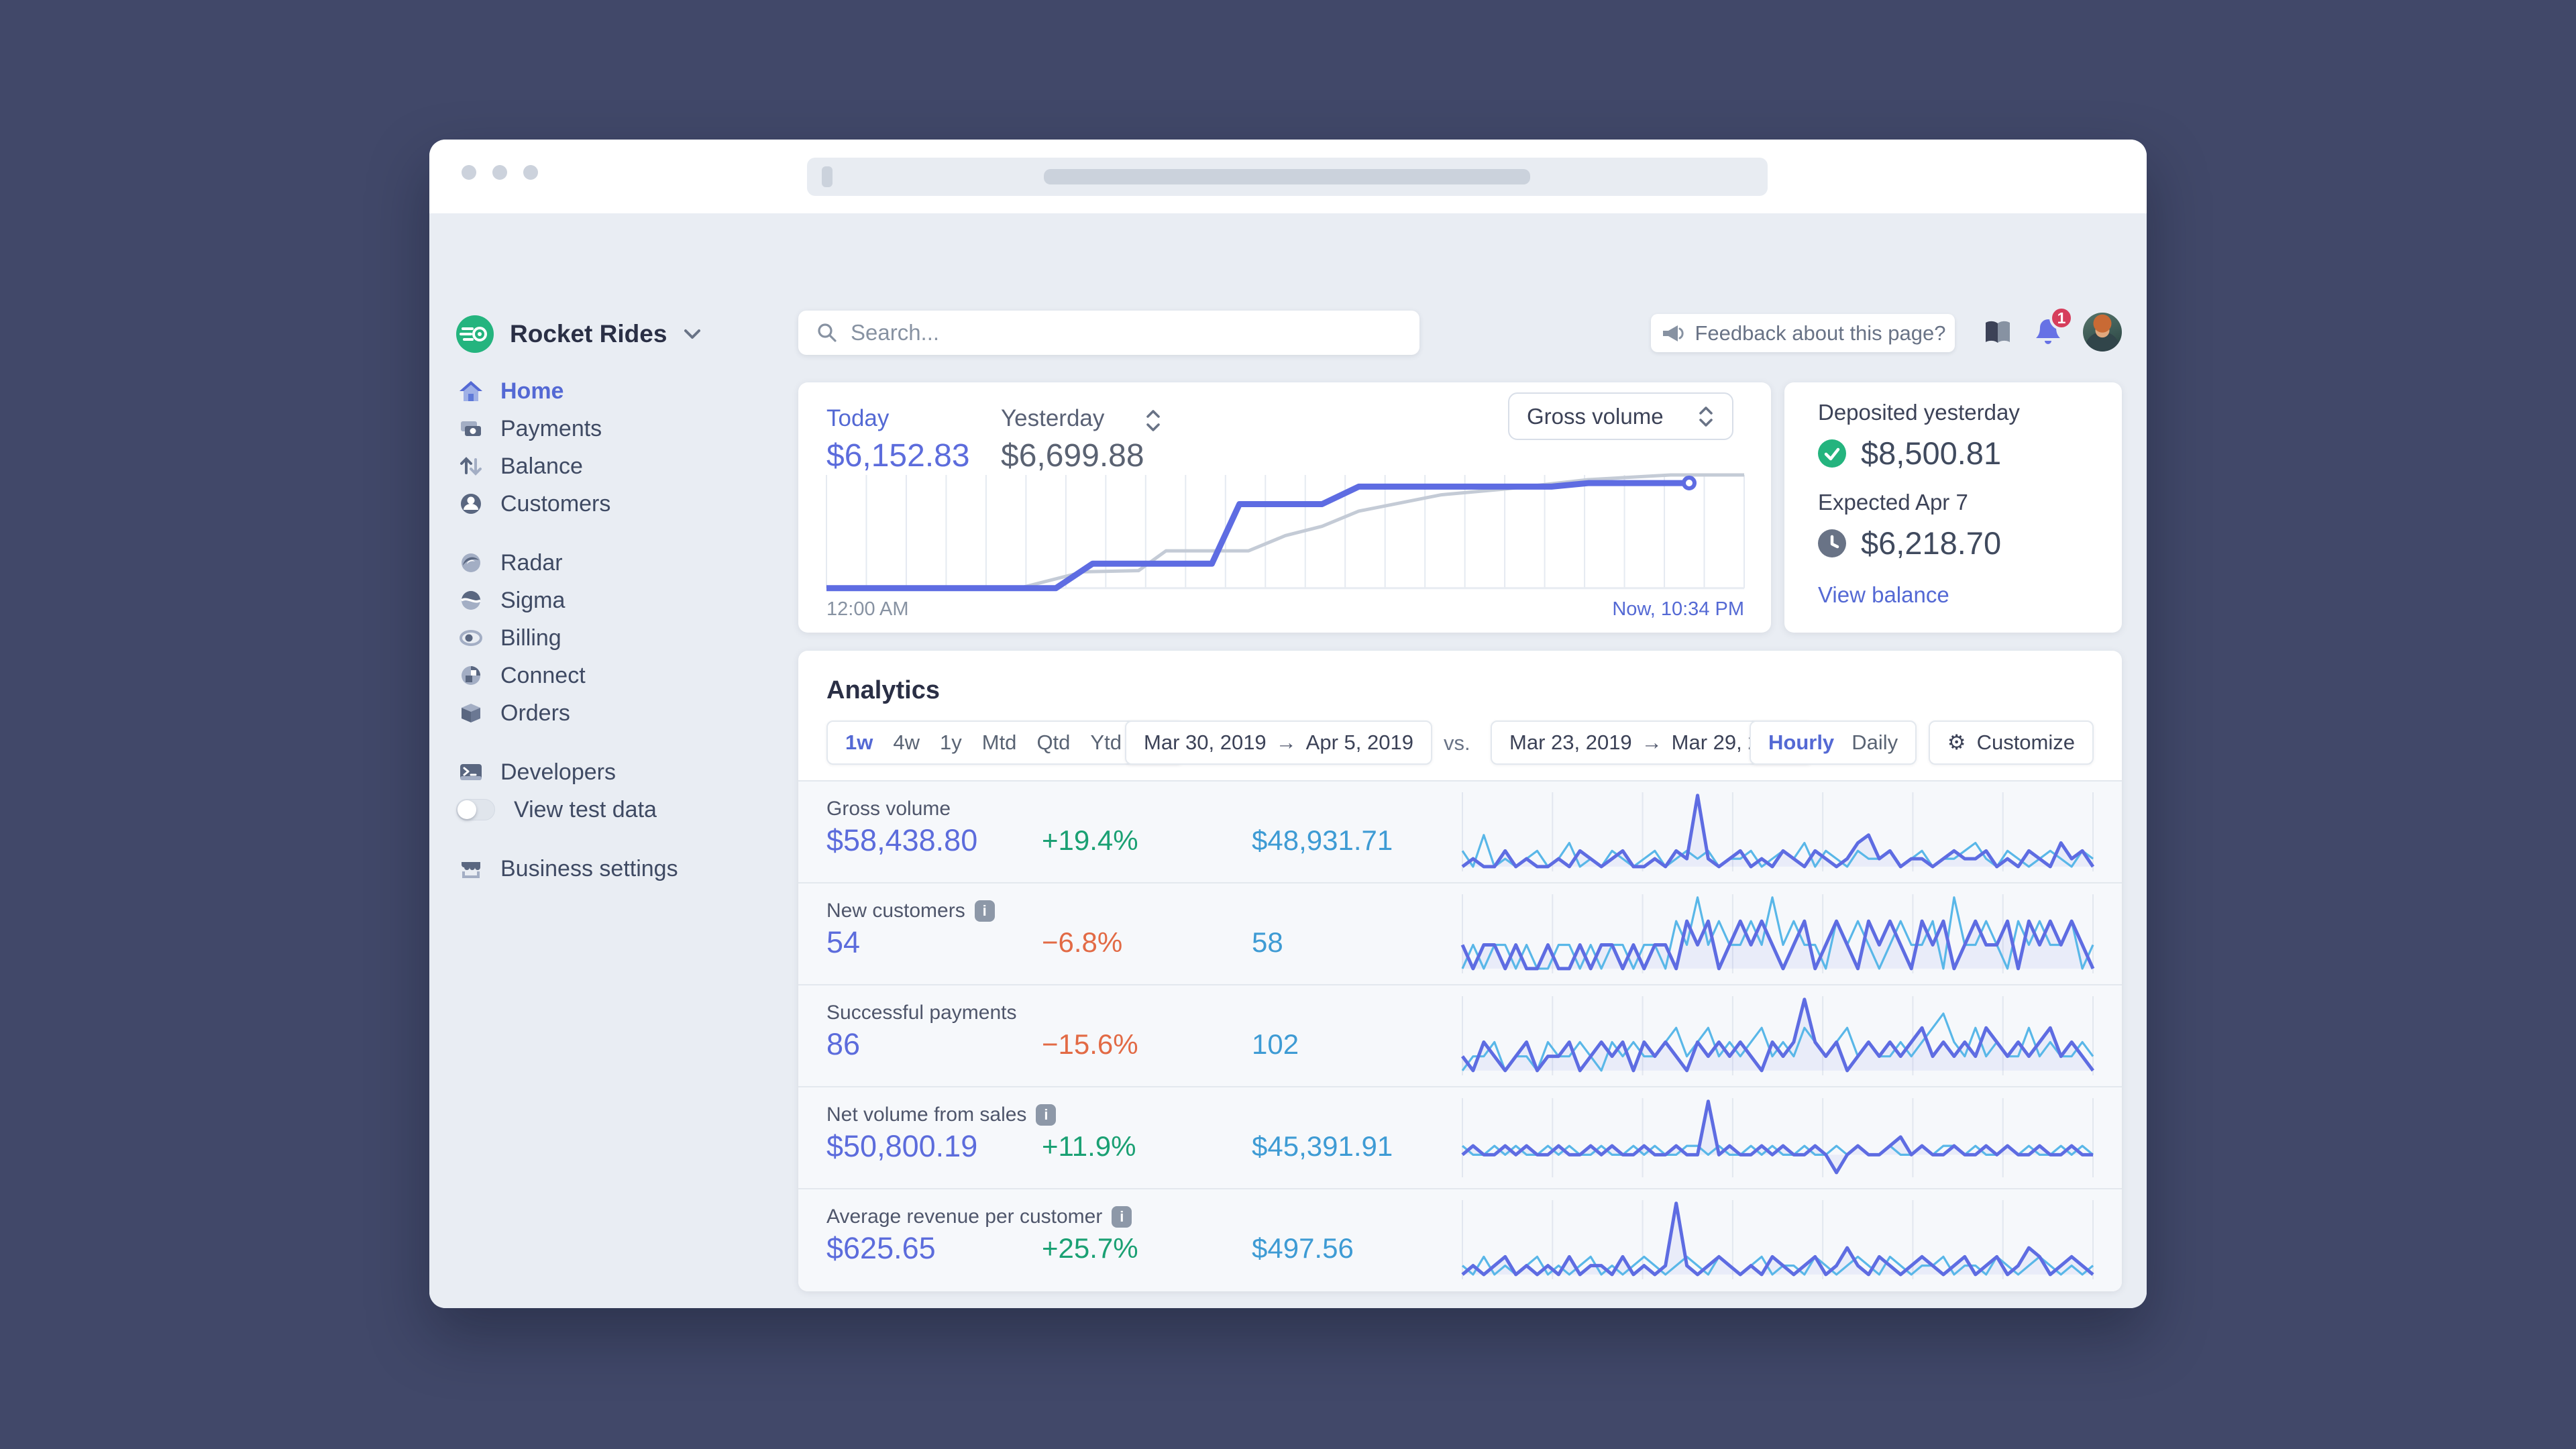 The height and width of the screenshot is (1449, 2576). What do you see at coordinates (610, 675) in the screenshot?
I see `sidebar-item-connect: Connect` at bounding box center [610, 675].